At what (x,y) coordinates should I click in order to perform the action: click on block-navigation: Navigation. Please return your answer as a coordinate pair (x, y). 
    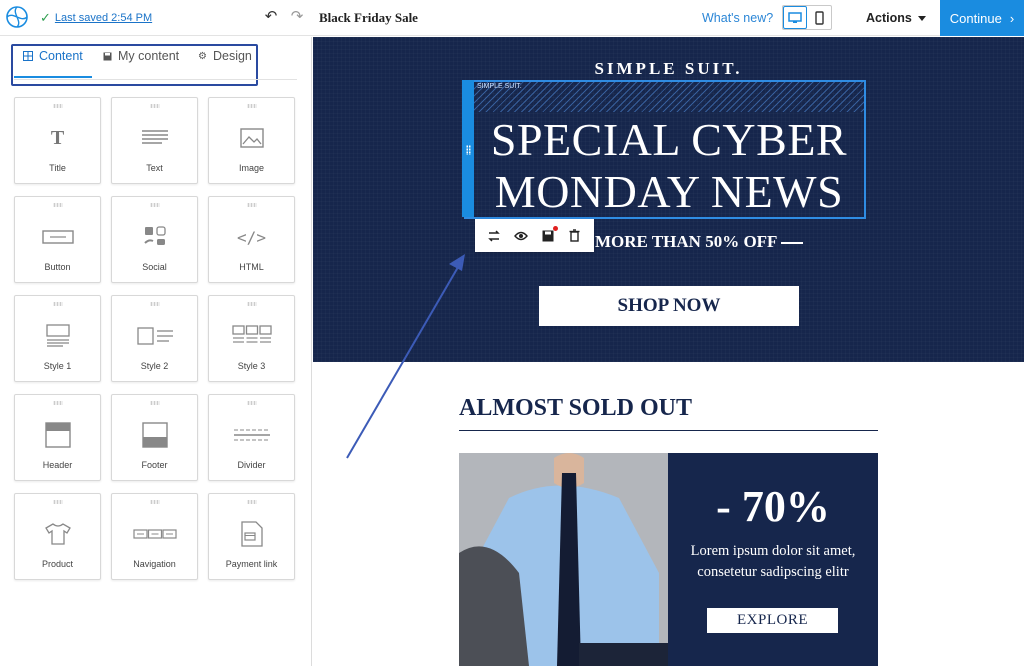
    Looking at the image, I should click on (154, 536).